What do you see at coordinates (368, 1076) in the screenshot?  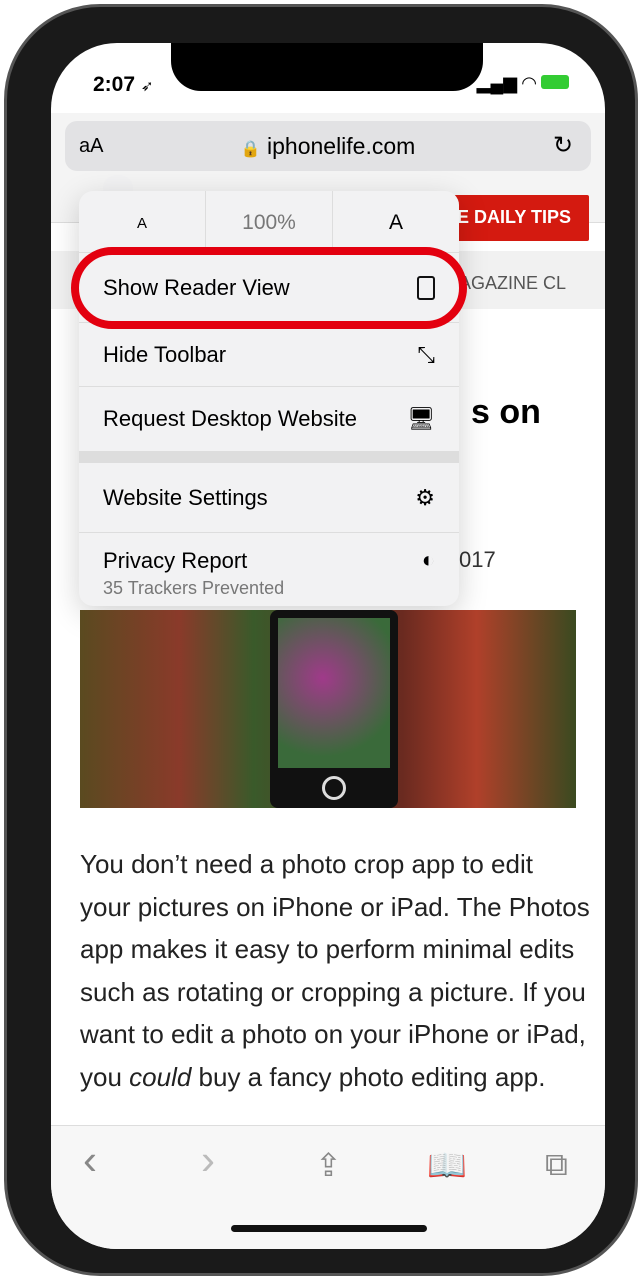 I see `text: buy a fancy photo editing app.` at bounding box center [368, 1076].